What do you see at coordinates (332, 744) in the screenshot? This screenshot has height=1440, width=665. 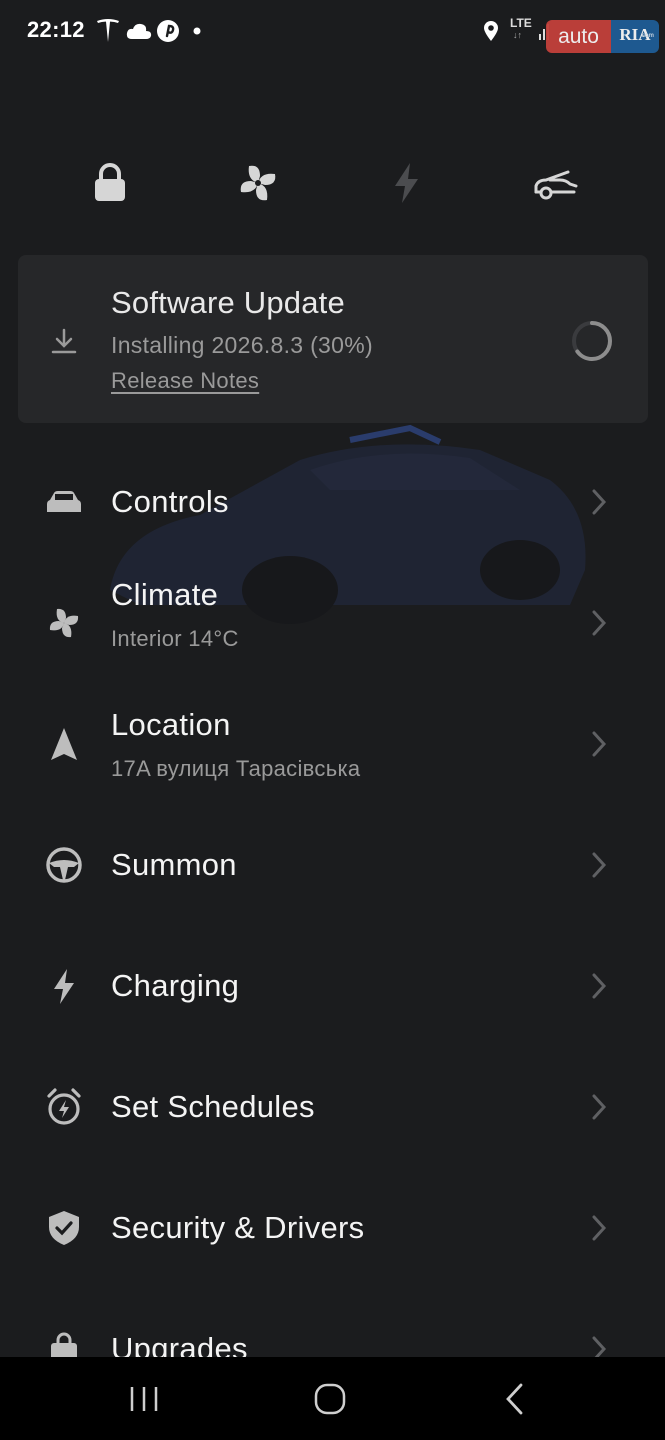 I see `menu-item-location: Location 17A вулиця Тарасівська` at bounding box center [332, 744].